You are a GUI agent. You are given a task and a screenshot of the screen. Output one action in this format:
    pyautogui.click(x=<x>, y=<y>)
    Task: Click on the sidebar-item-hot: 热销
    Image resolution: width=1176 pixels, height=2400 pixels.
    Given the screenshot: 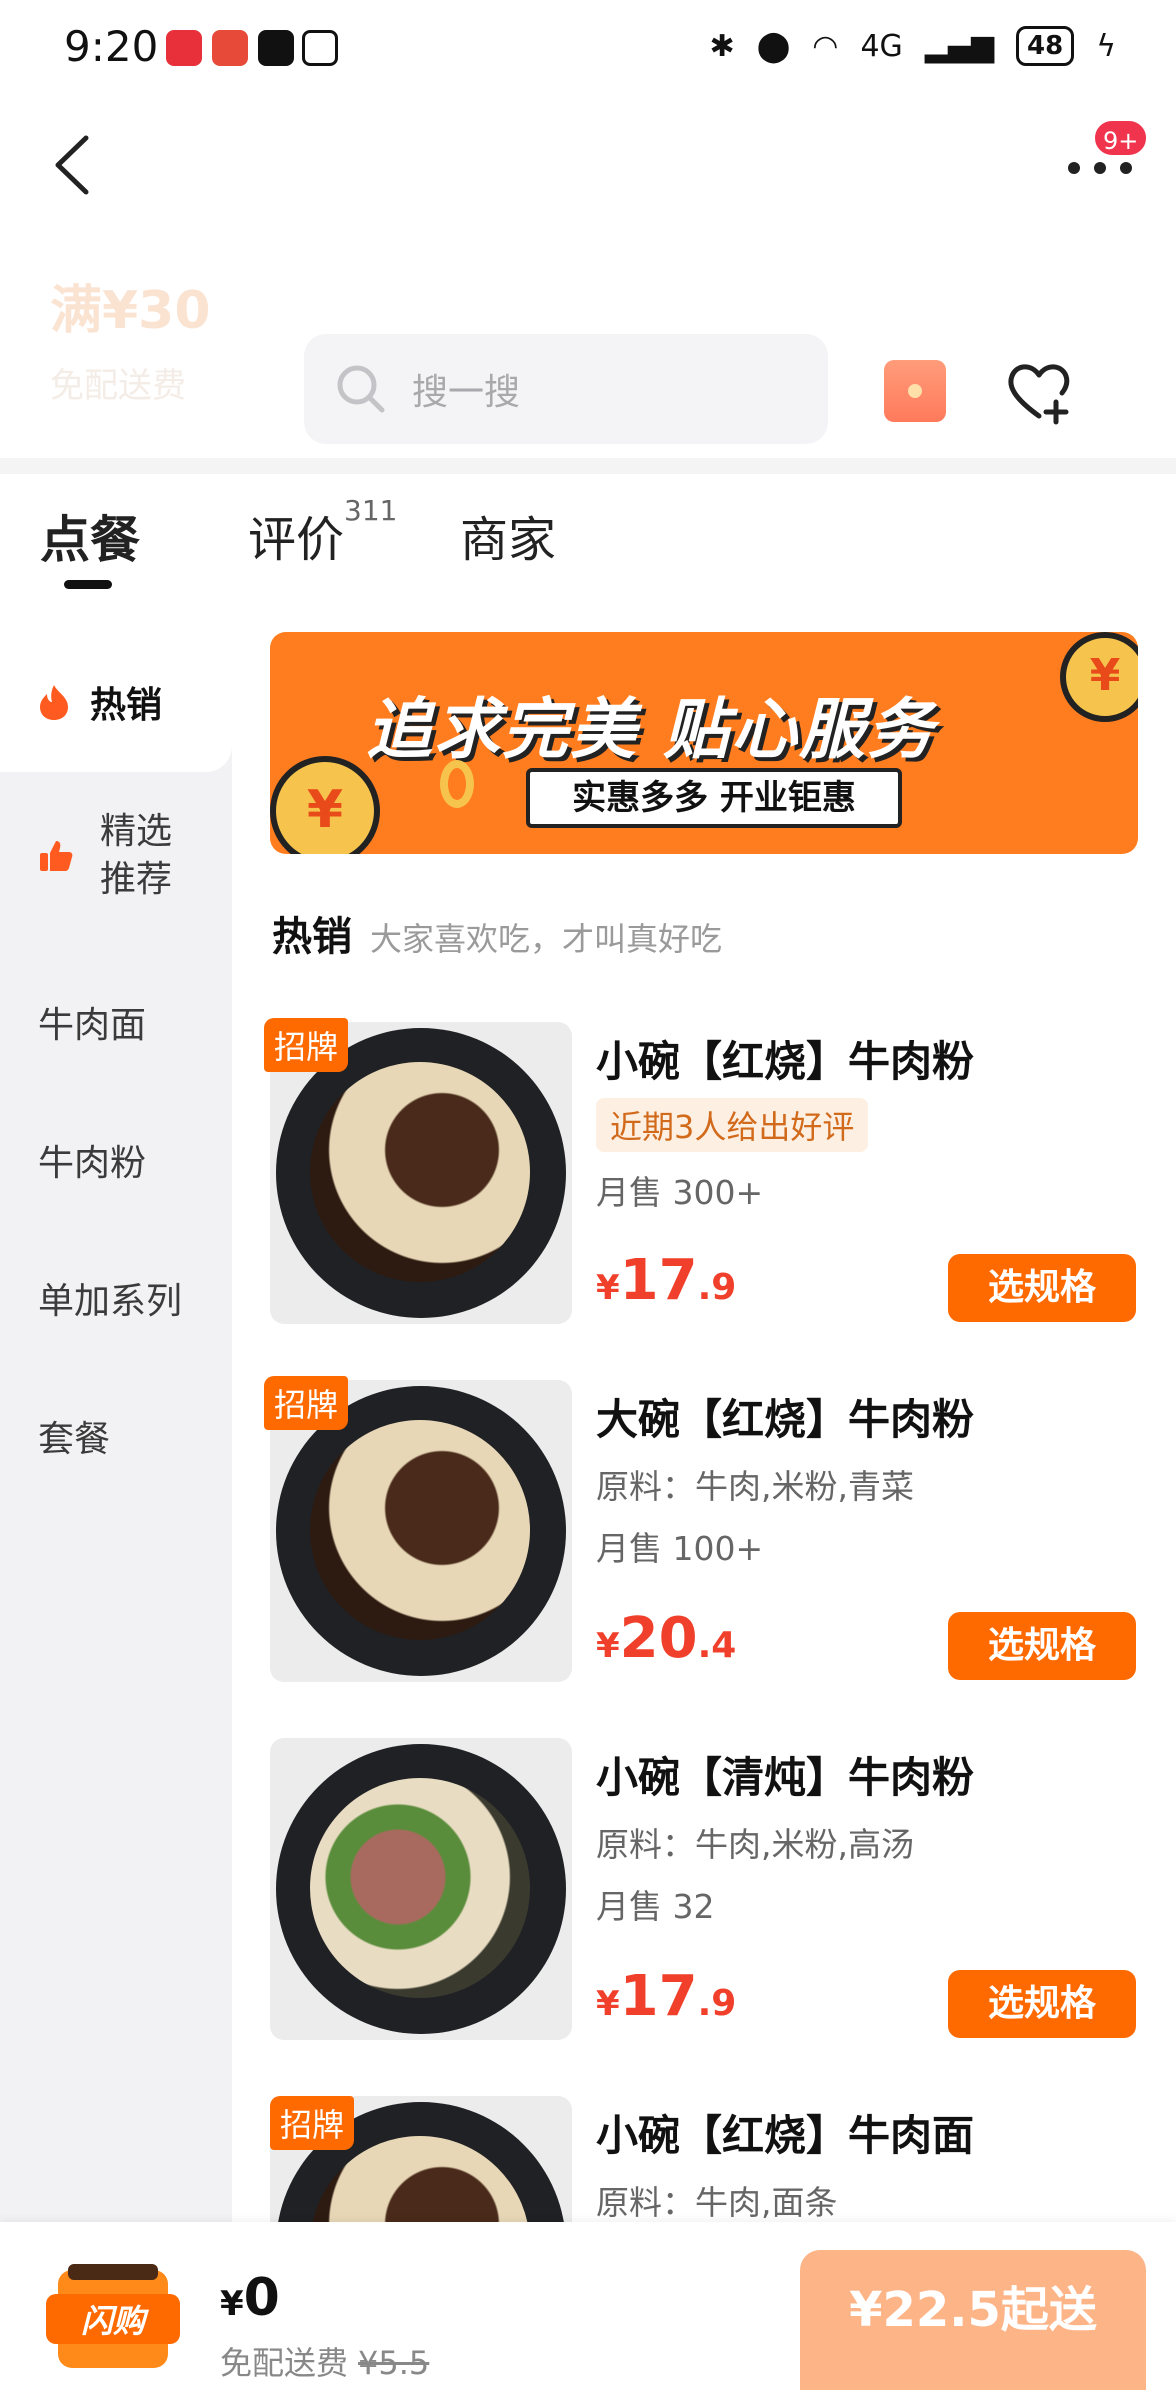 What is the action you would take?
    pyautogui.click(x=100, y=702)
    